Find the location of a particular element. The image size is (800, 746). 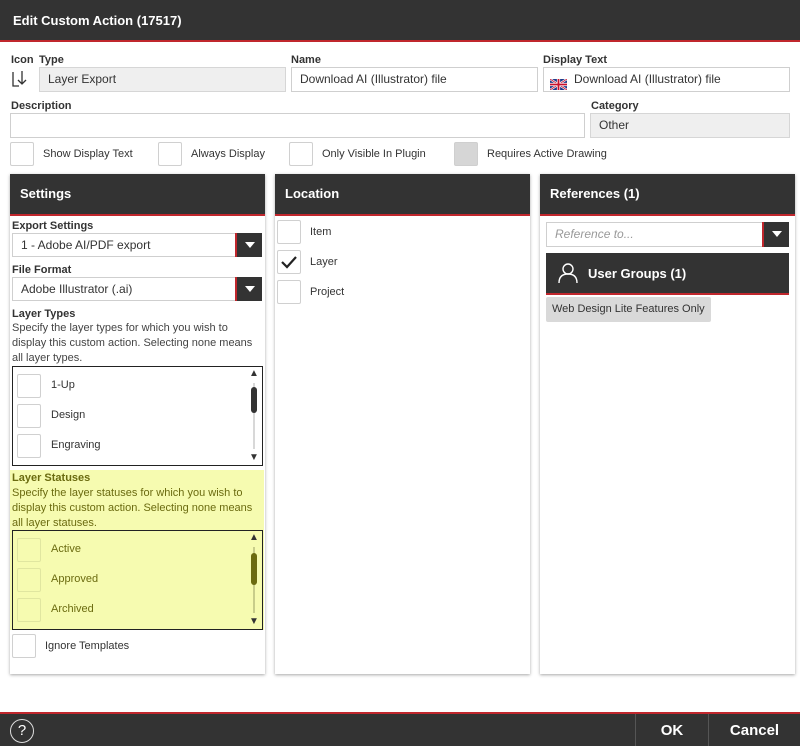

display-text-field: Download AI (Illustrator) file is located at coordinates (666, 79).